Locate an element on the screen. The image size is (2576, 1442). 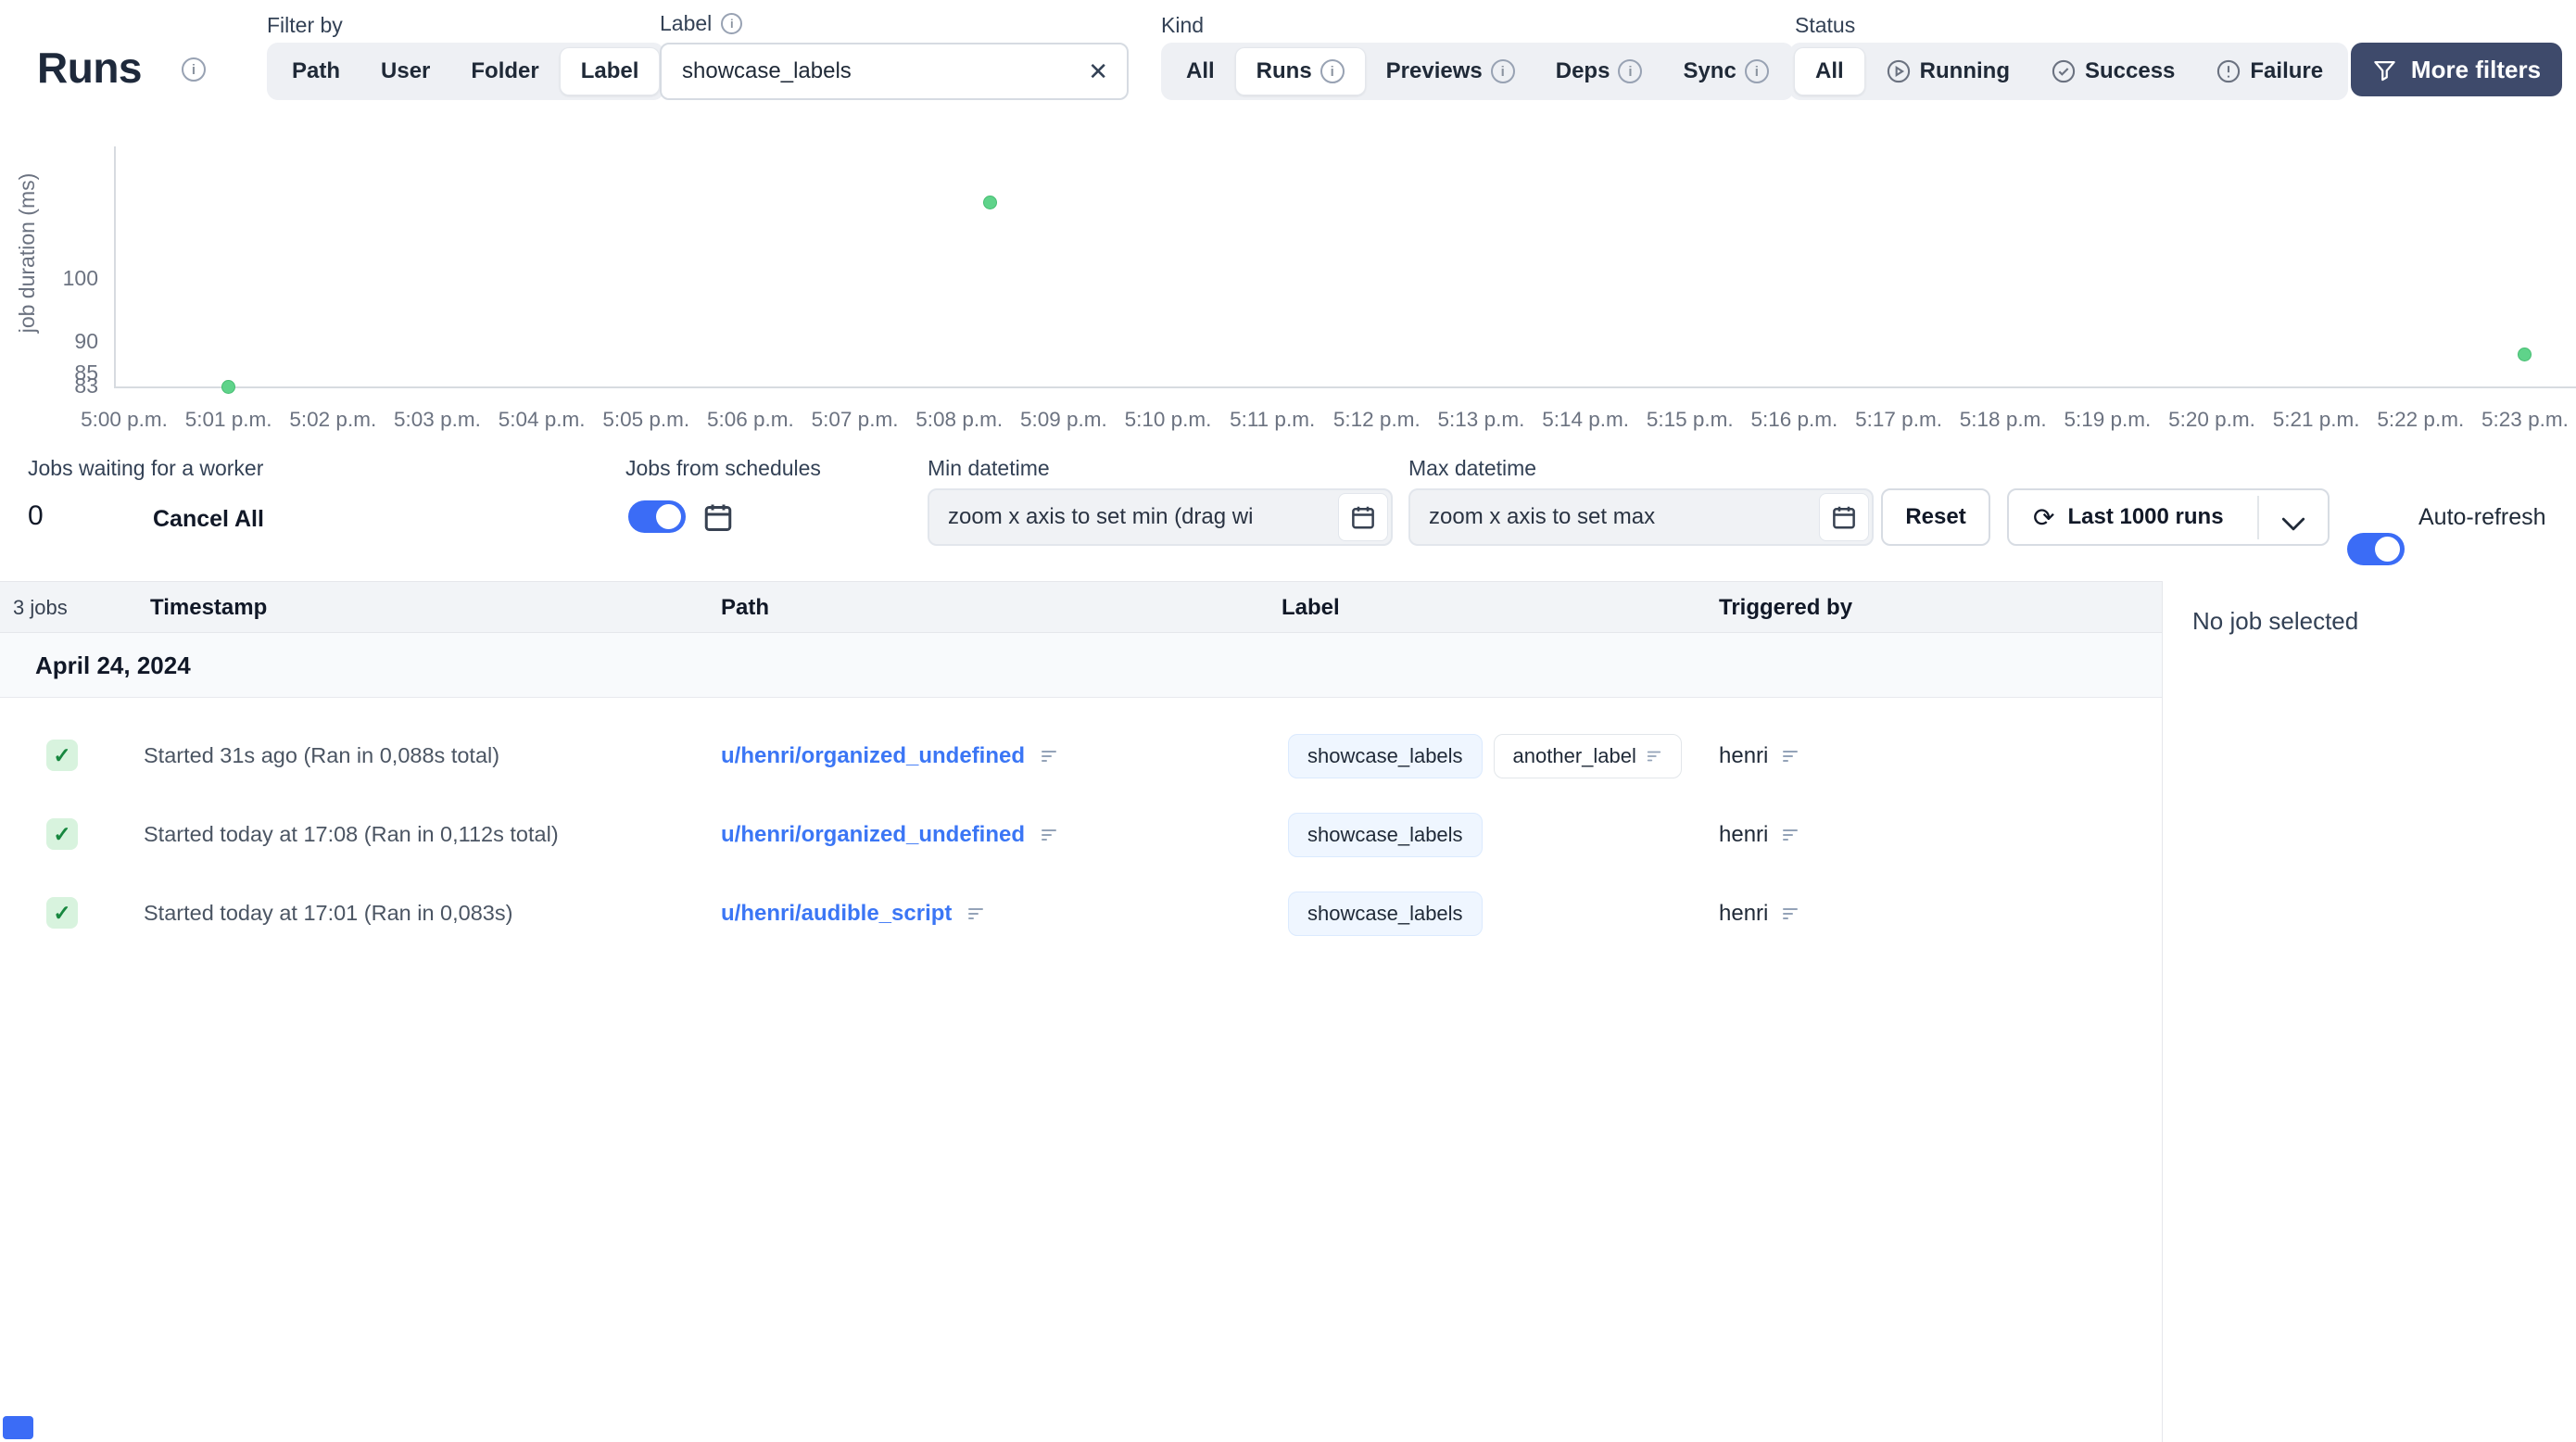
y-tick-label: 90 is located at coordinates (86, 341).